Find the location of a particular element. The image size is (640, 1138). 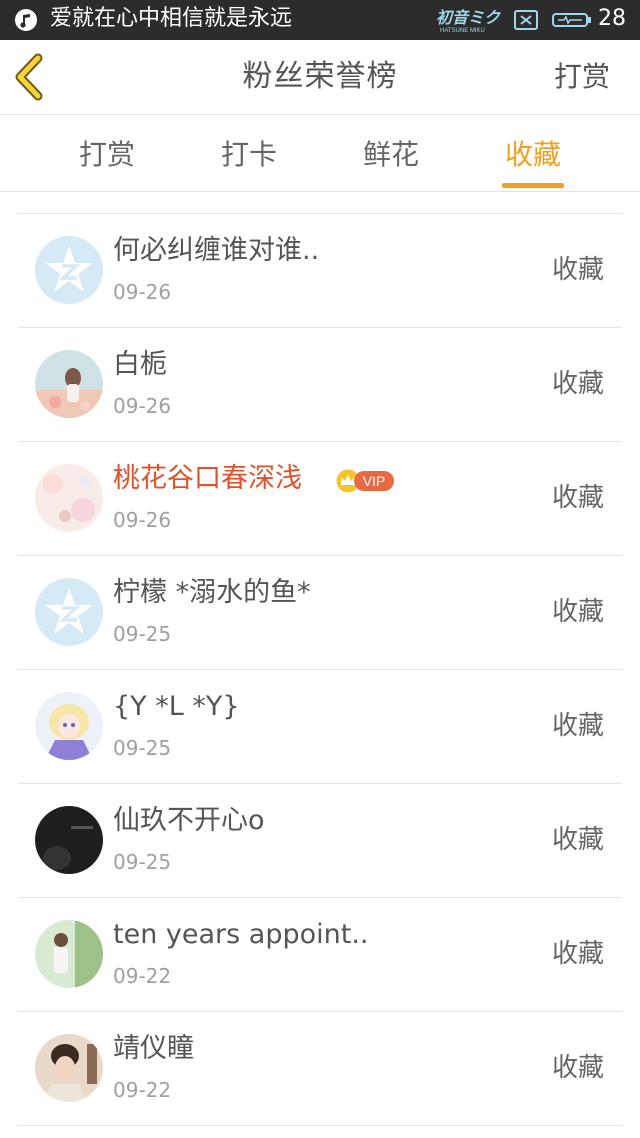

pastel-flower-avatar-icon is located at coordinates (69, 498).